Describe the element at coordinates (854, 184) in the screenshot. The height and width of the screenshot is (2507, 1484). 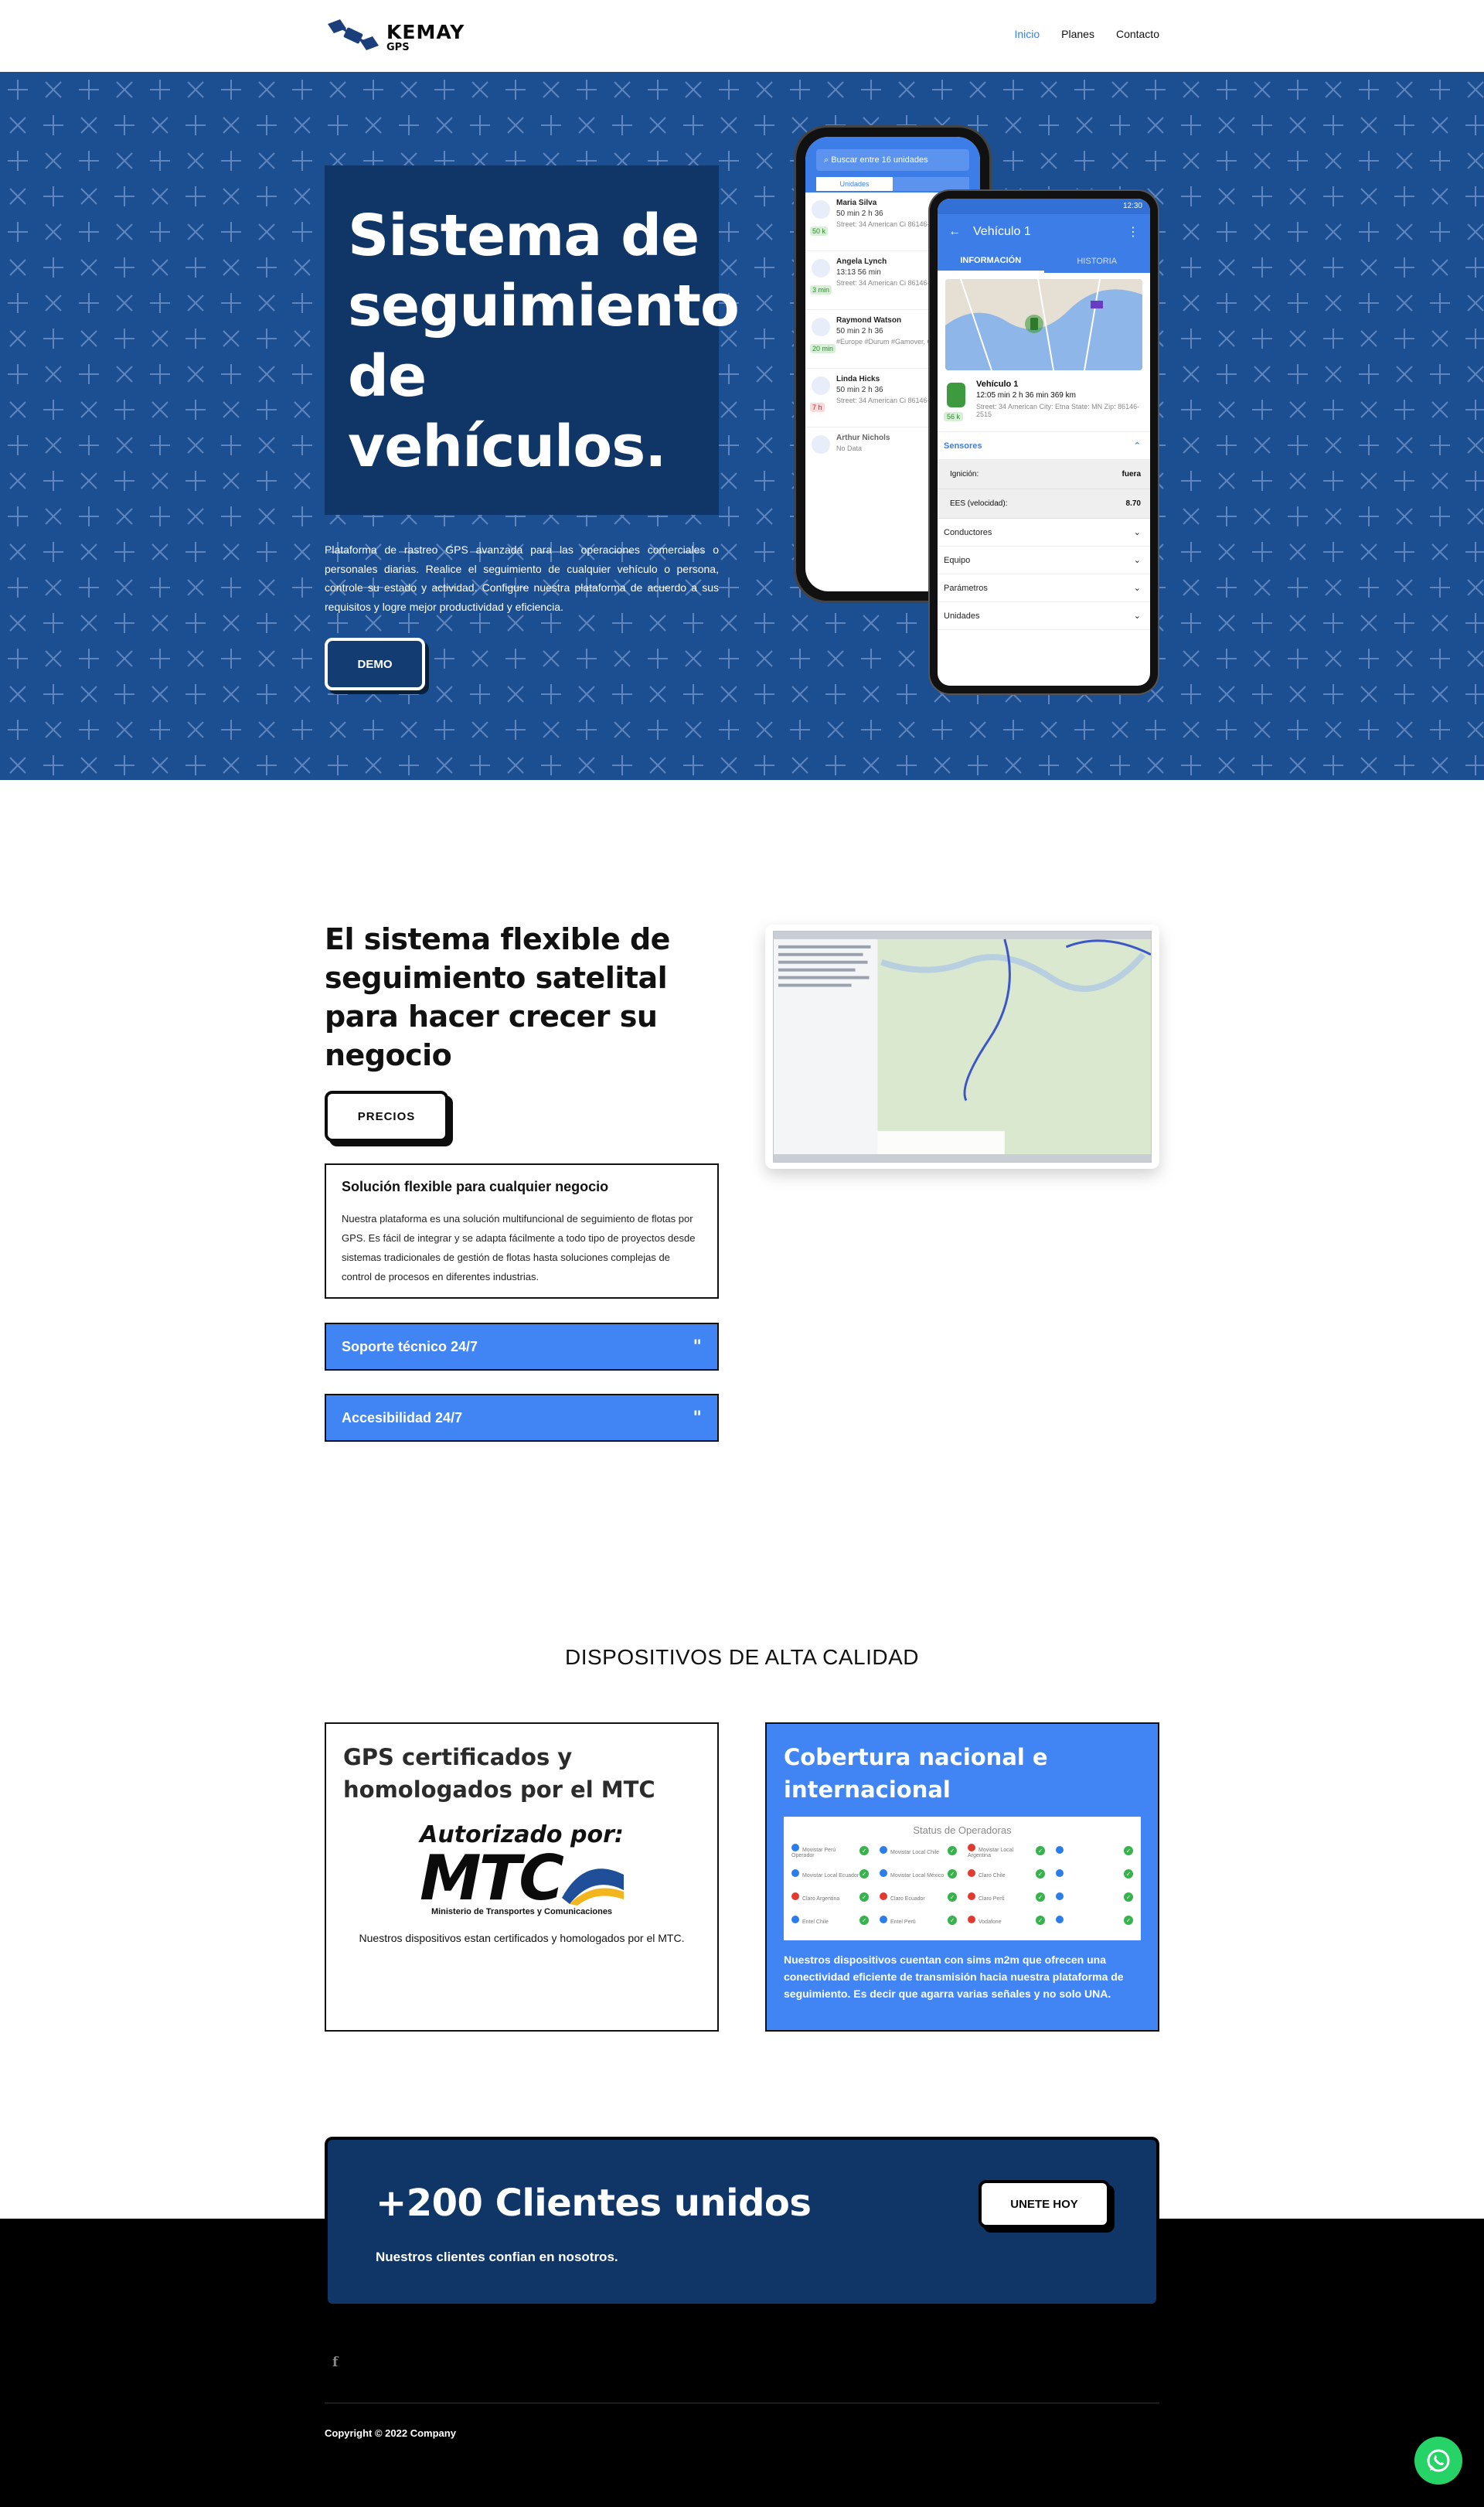
I see `app-tab-unidades: Unidades` at that location.